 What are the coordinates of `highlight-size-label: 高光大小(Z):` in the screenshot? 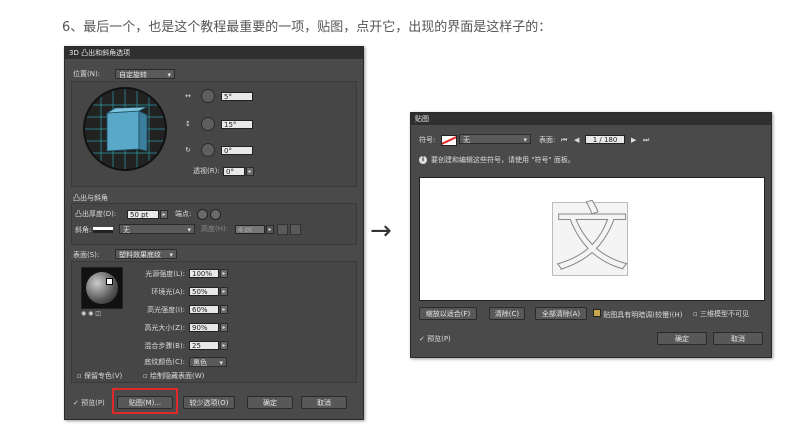 It's located at (164, 328).